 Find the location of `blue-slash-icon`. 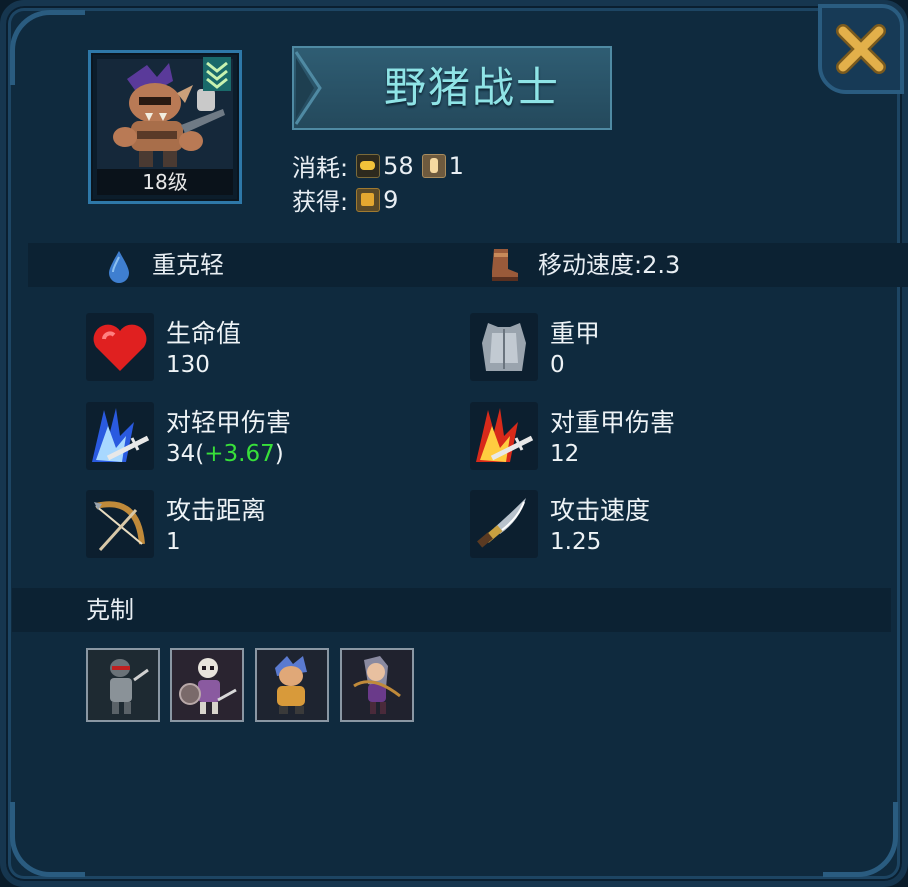

blue-slash-icon is located at coordinates (120, 436).